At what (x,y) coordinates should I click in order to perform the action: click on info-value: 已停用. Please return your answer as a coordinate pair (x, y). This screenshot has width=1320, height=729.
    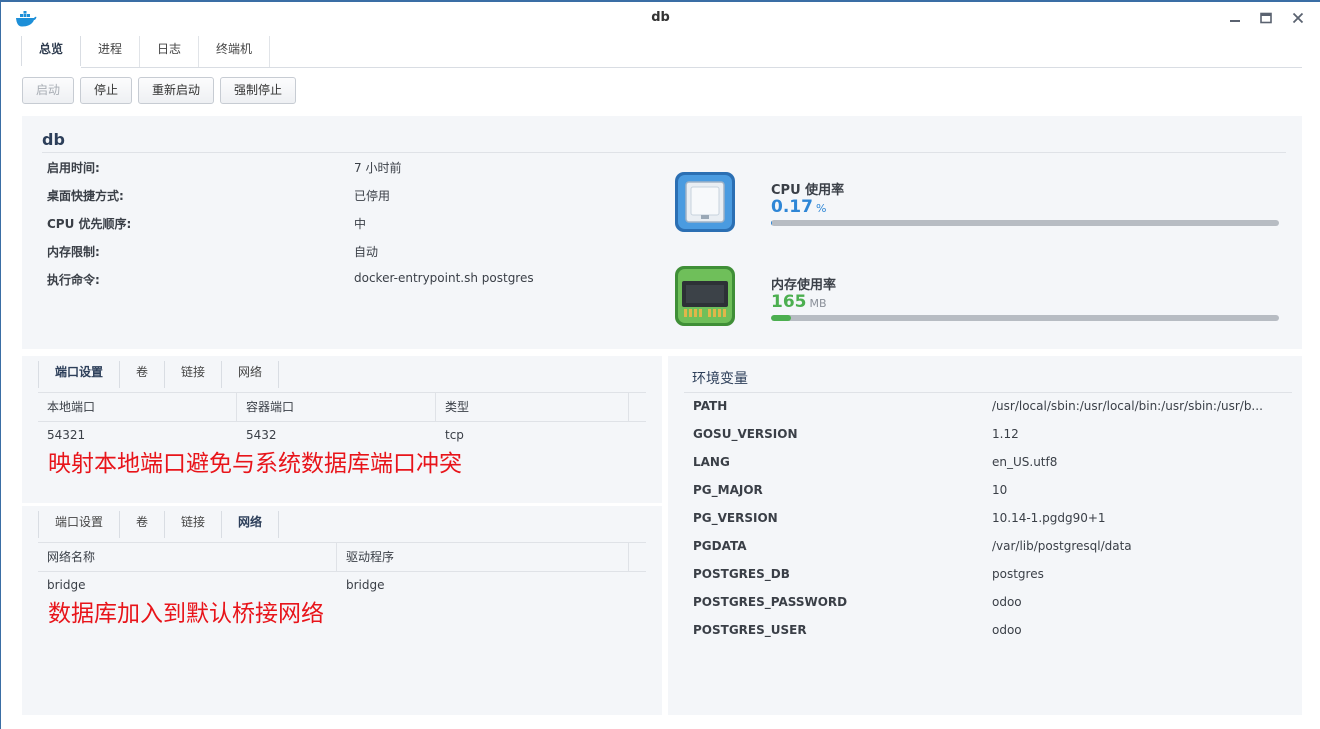
    Looking at the image, I should click on (372, 196).